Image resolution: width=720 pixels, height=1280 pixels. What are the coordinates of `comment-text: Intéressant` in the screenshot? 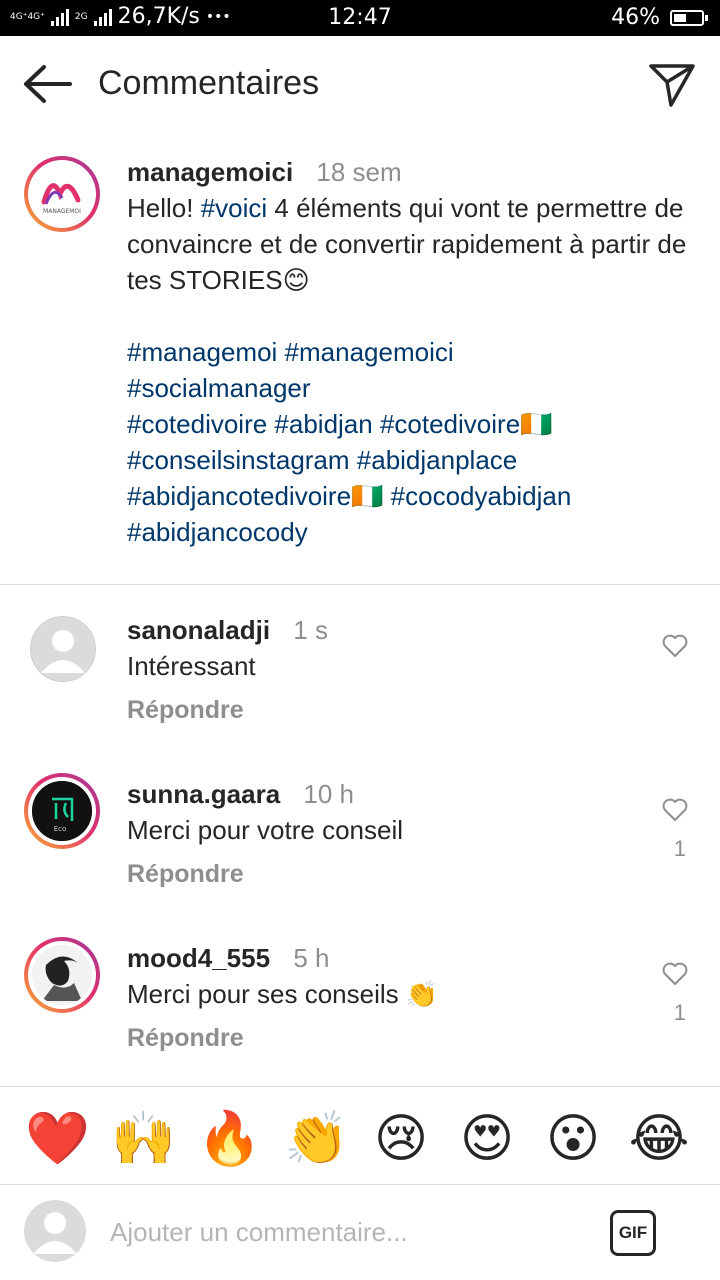 It's located at (191, 666).